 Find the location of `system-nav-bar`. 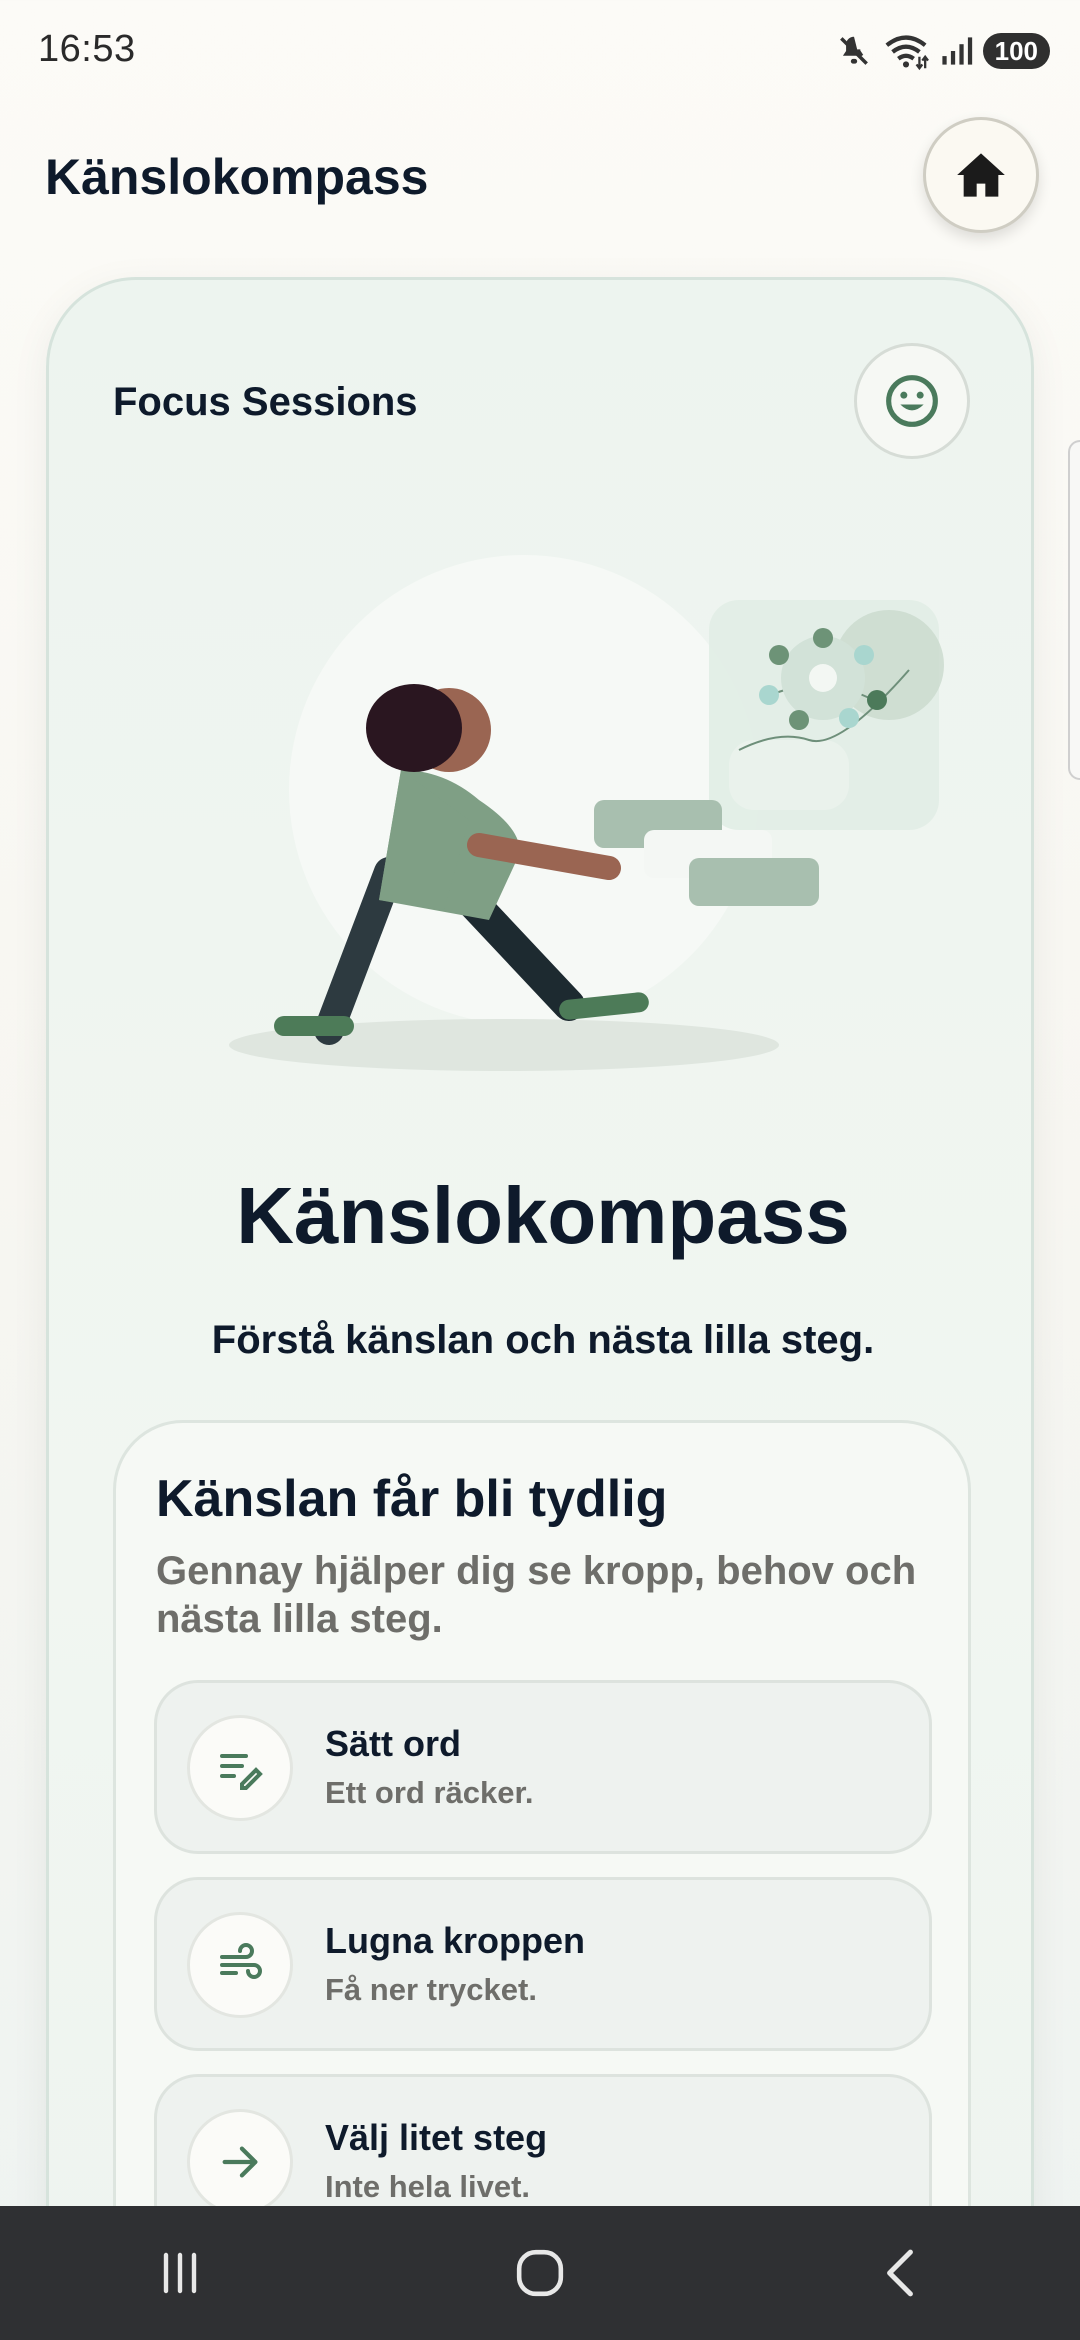

system-nav-bar is located at coordinates (540, 2273).